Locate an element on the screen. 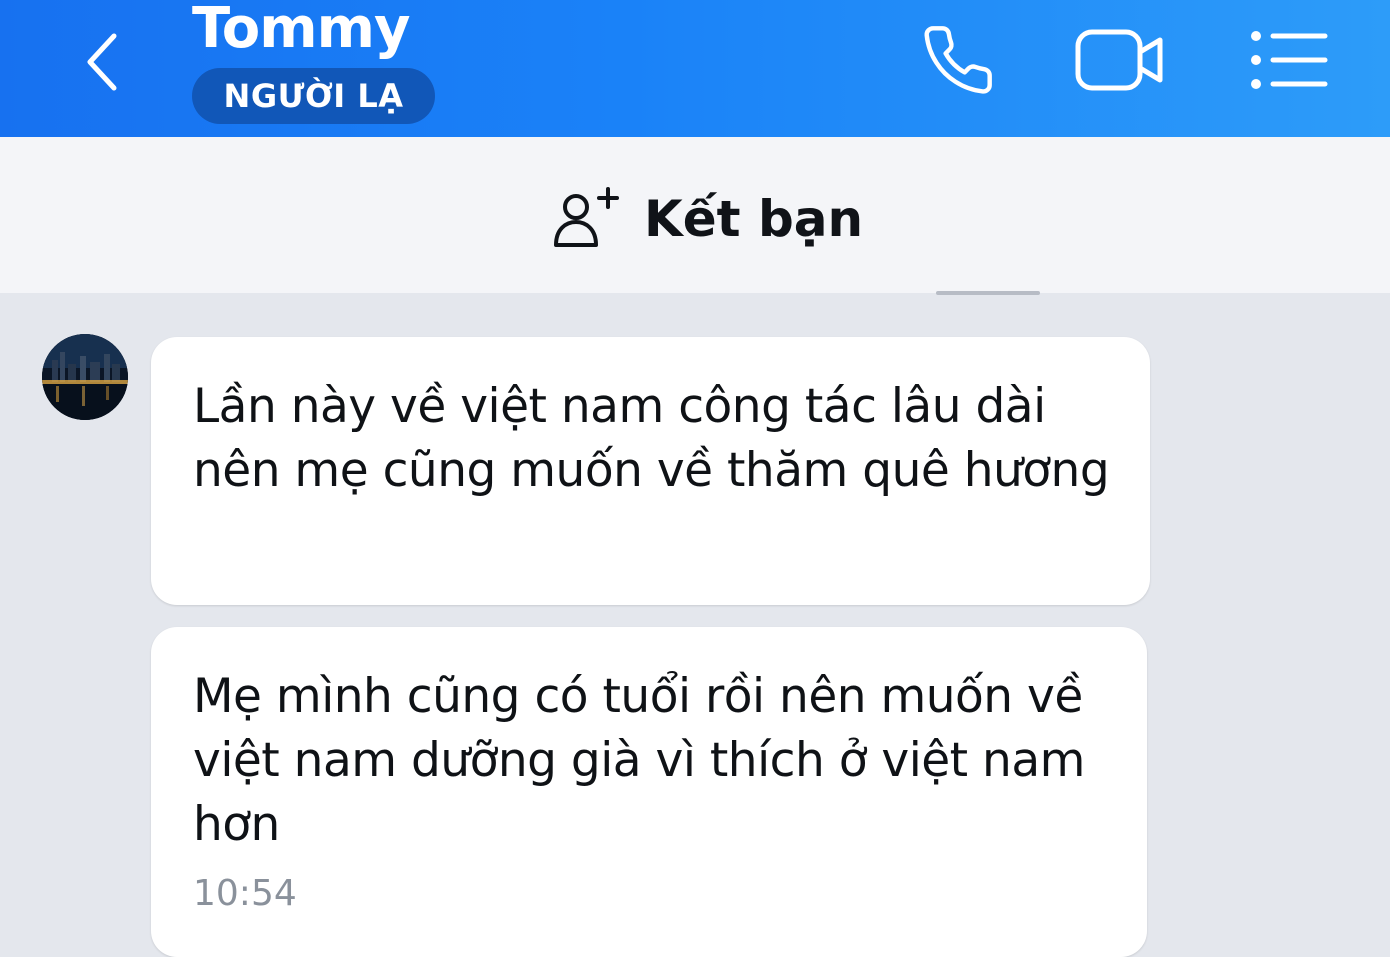 This screenshot has width=1390, height=957. stranger-badge-label: NGƯỜI LẠ is located at coordinates (313, 96).